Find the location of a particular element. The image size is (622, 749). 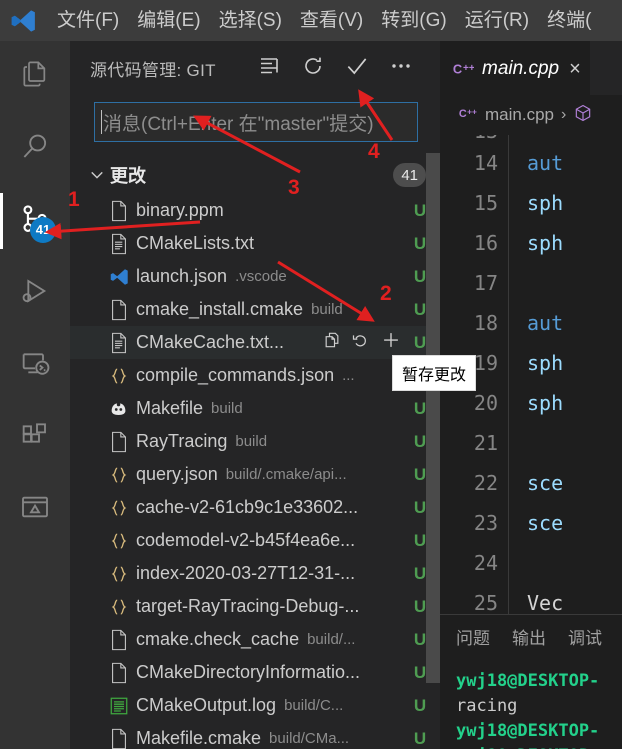

list-item: codemodel-v2-b45f4ea6e... U is located at coordinates (255, 540).